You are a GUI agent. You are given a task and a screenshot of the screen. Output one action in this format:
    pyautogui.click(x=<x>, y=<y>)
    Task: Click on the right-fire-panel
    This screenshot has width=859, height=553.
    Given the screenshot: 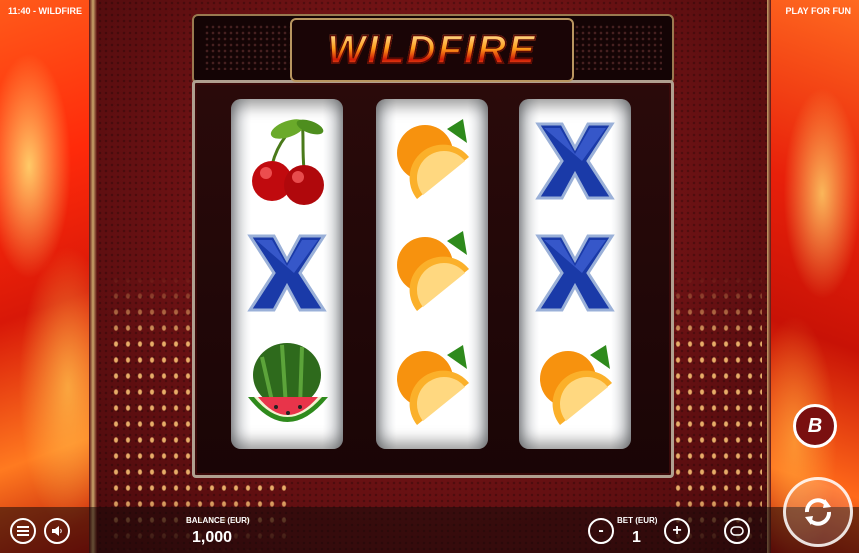 What is the action you would take?
    pyautogui.click(x=813, y=276)
    